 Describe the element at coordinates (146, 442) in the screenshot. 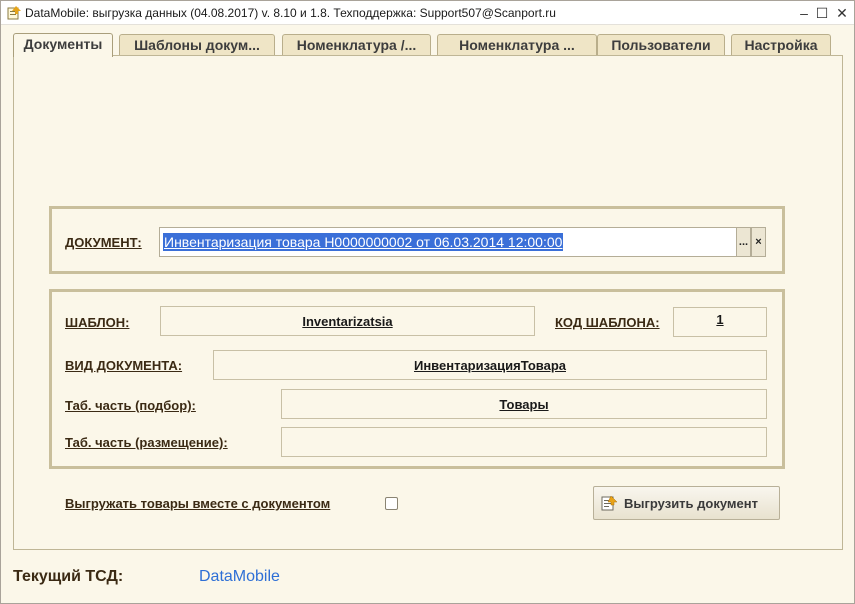

I see `tab-part-place-label: Таб. часть (размещение):` at that location.